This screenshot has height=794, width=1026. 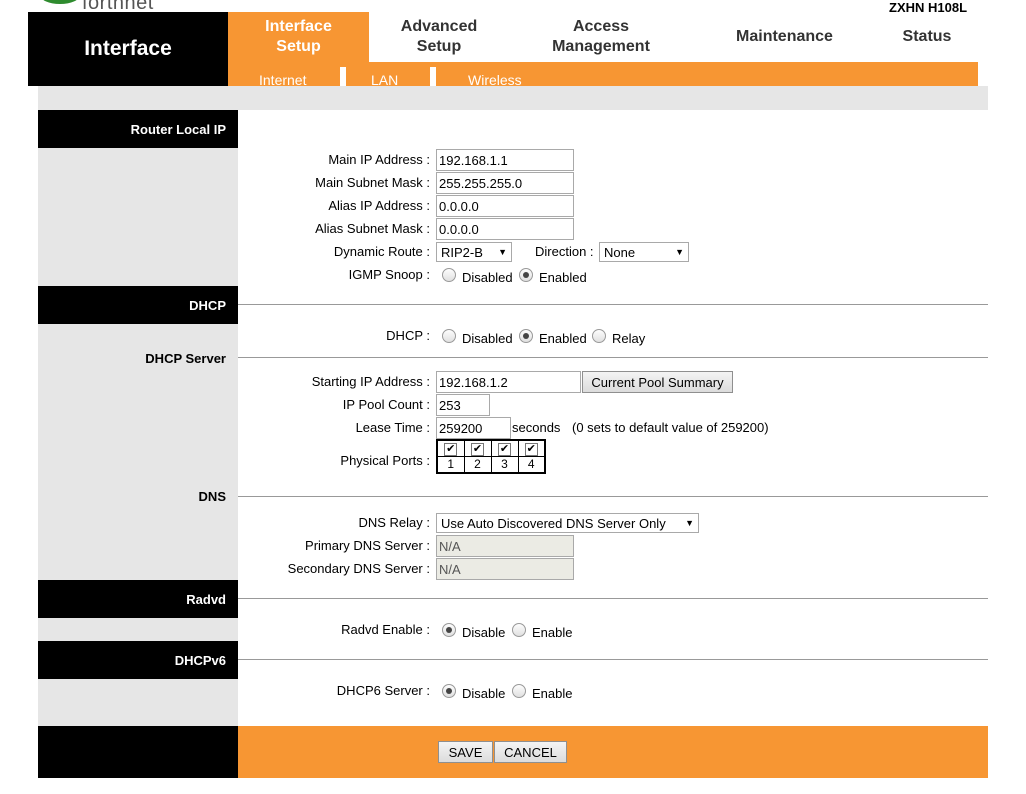 I want to click on igmp-snoop-label: IGMP Snoop :, so click(x=389, y=274).